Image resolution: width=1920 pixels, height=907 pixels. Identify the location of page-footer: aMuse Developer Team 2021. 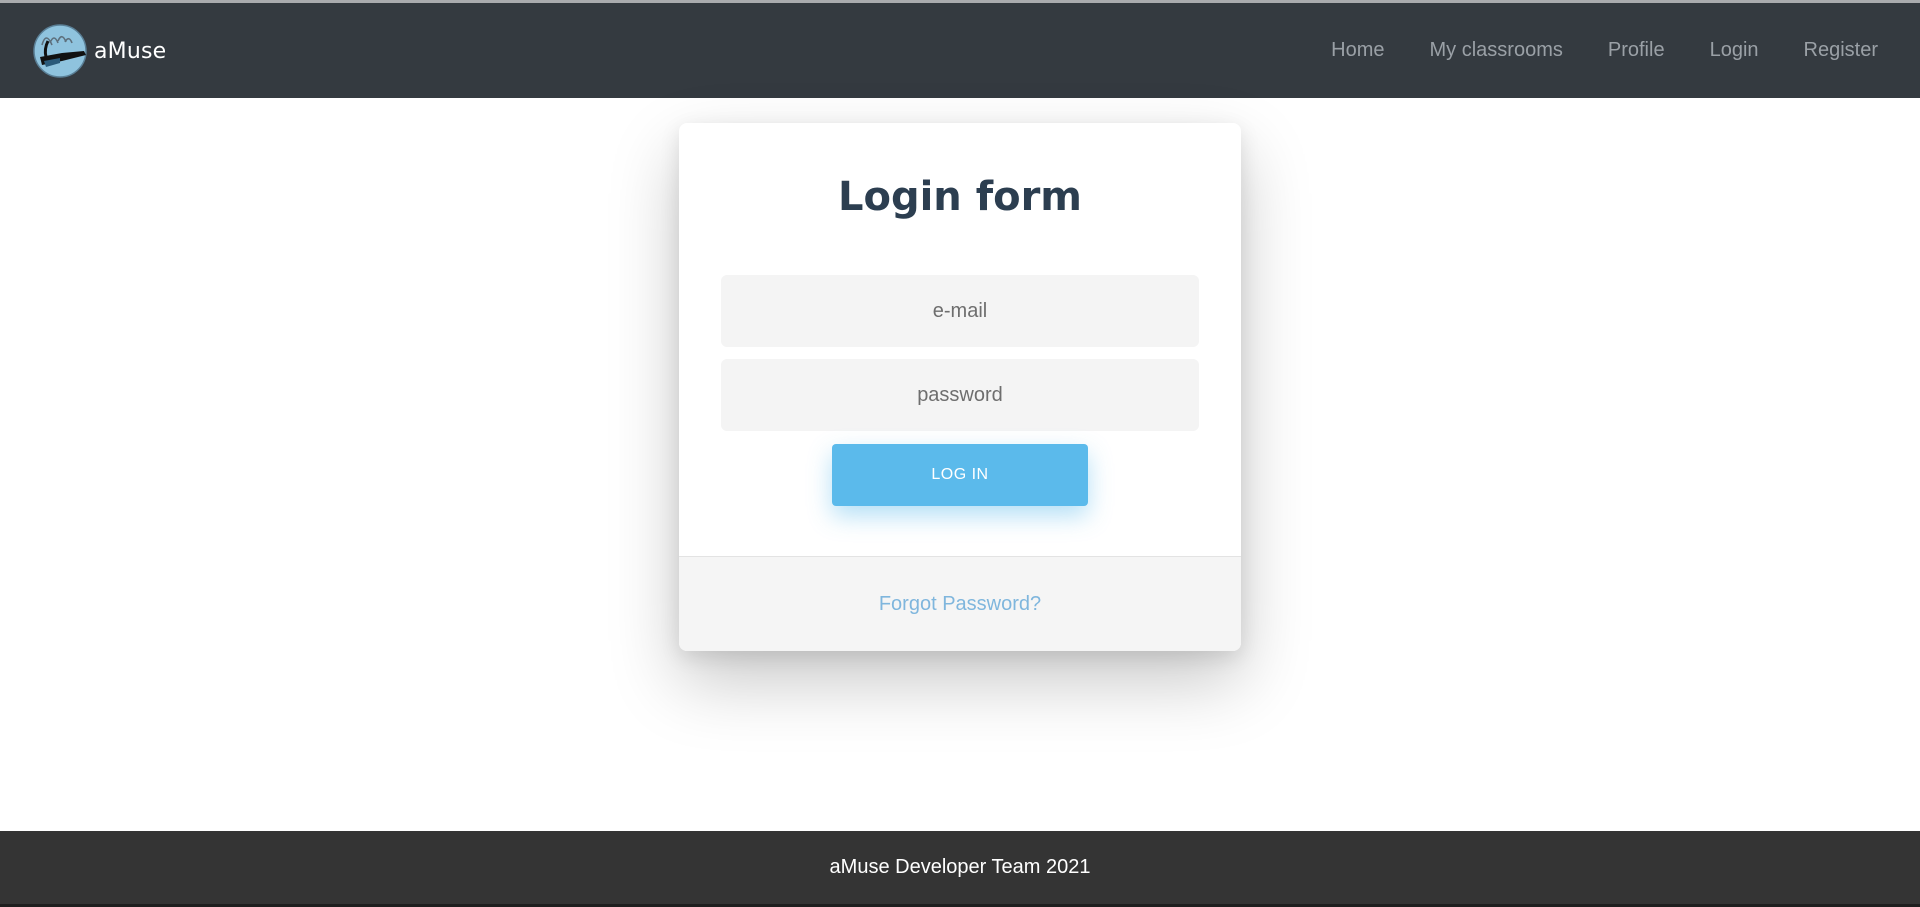
(960, 867).